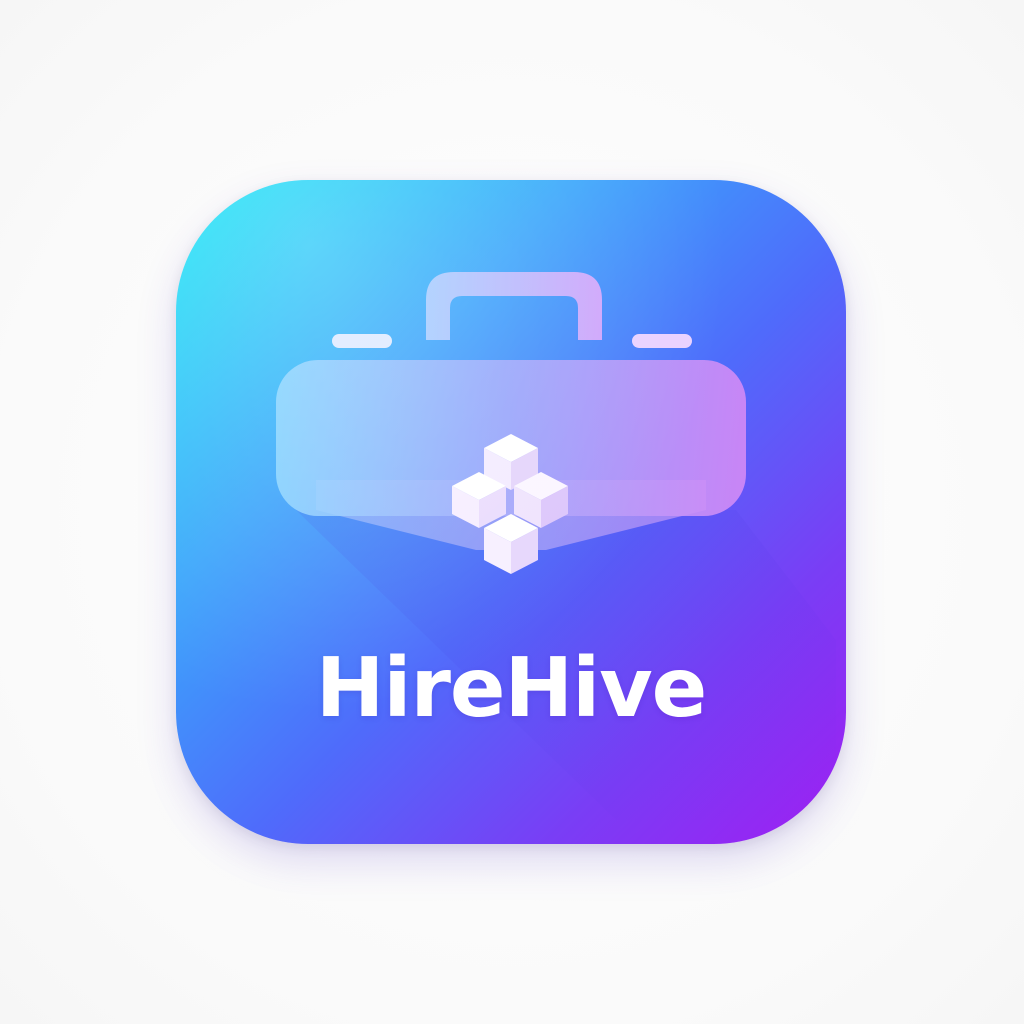  I want to click on left-latch, so click(362, 341).